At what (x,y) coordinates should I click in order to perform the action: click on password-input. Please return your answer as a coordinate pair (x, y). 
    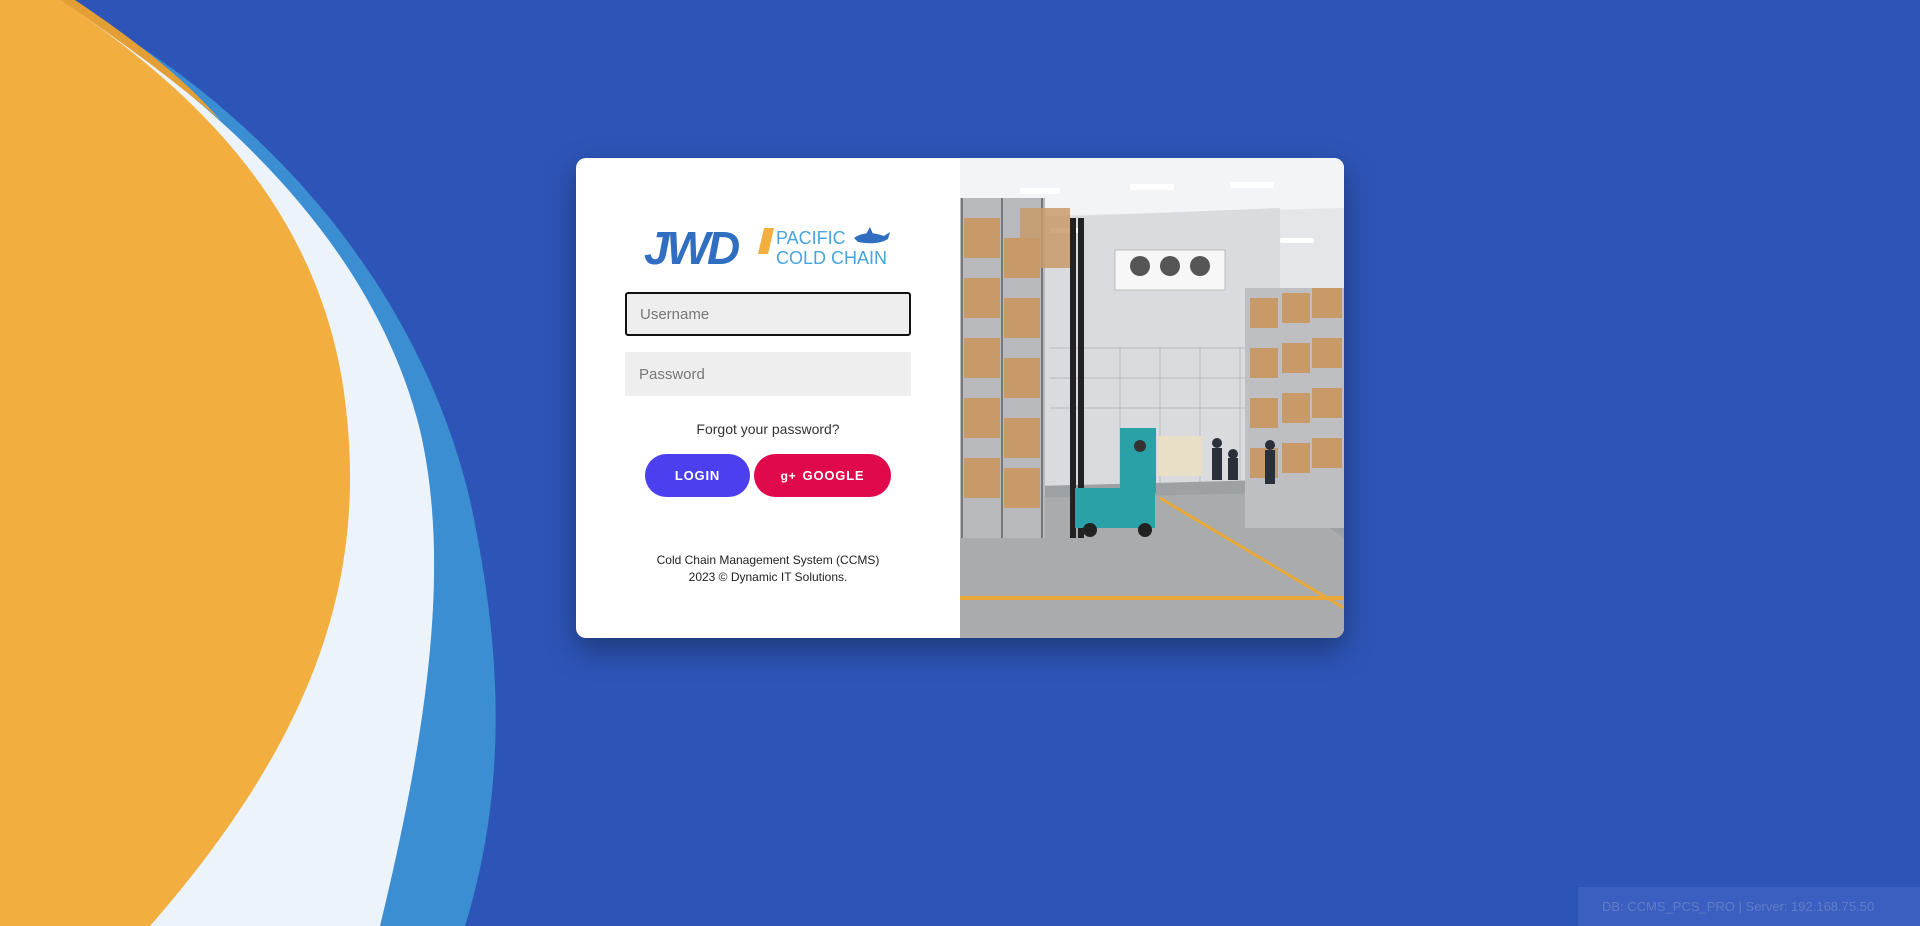
    Looking at the image, I should click on (768, 374).